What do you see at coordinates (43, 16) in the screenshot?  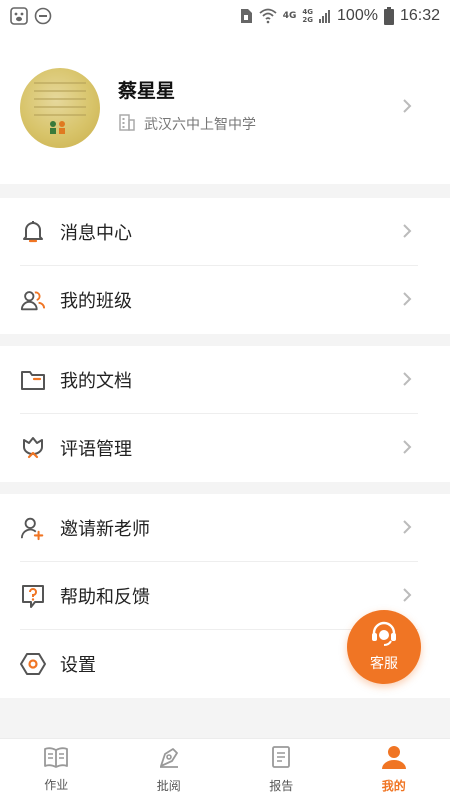 I see `do-not-disturb-icon` at bounding box center [43, 16].